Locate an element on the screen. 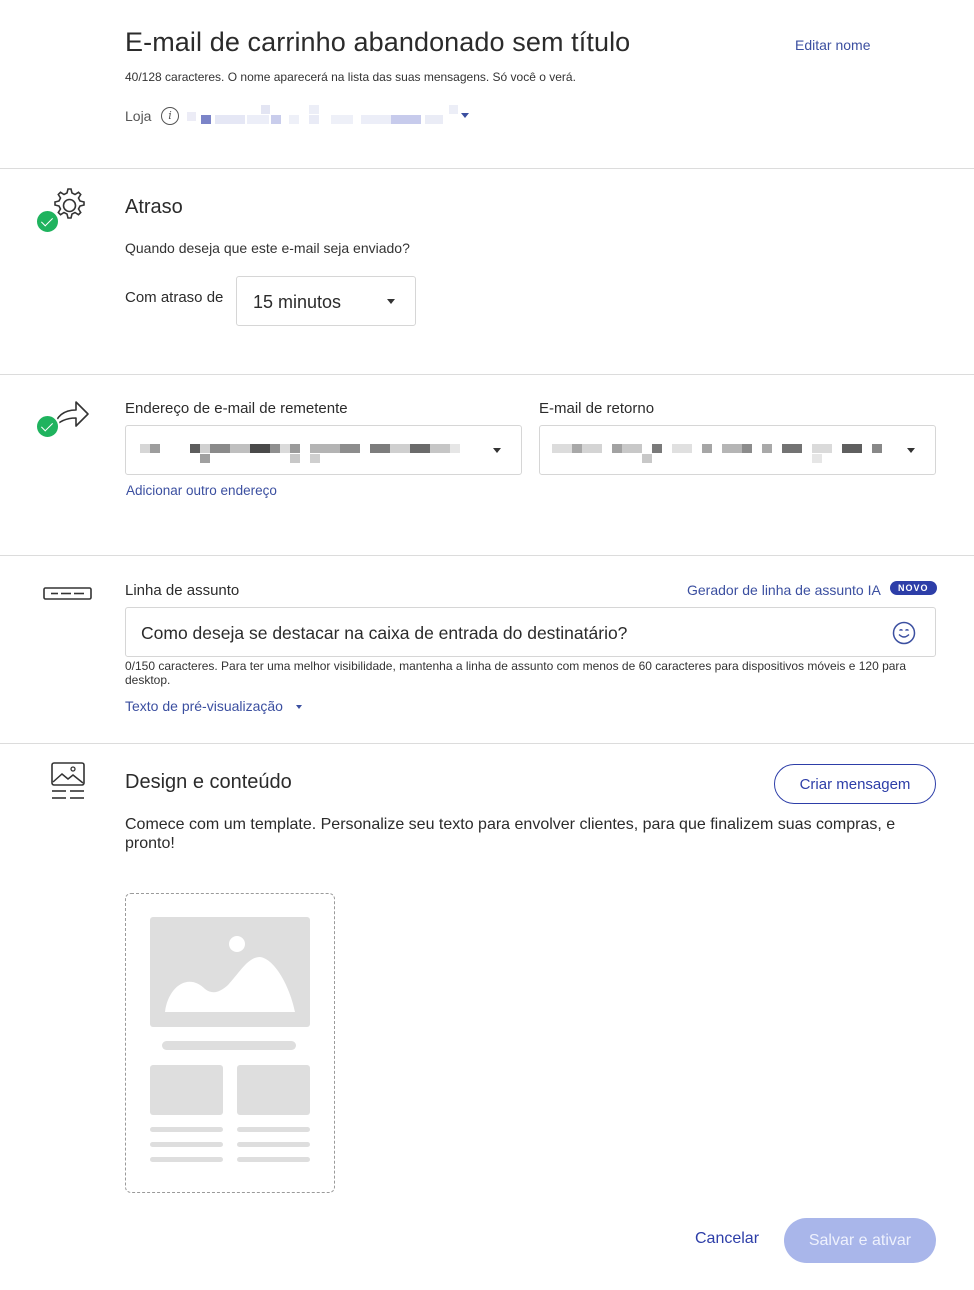 Image resolution: width=974 pixels, height=1290 pixels. store-label: Loja is located at coordinates (138, 116).